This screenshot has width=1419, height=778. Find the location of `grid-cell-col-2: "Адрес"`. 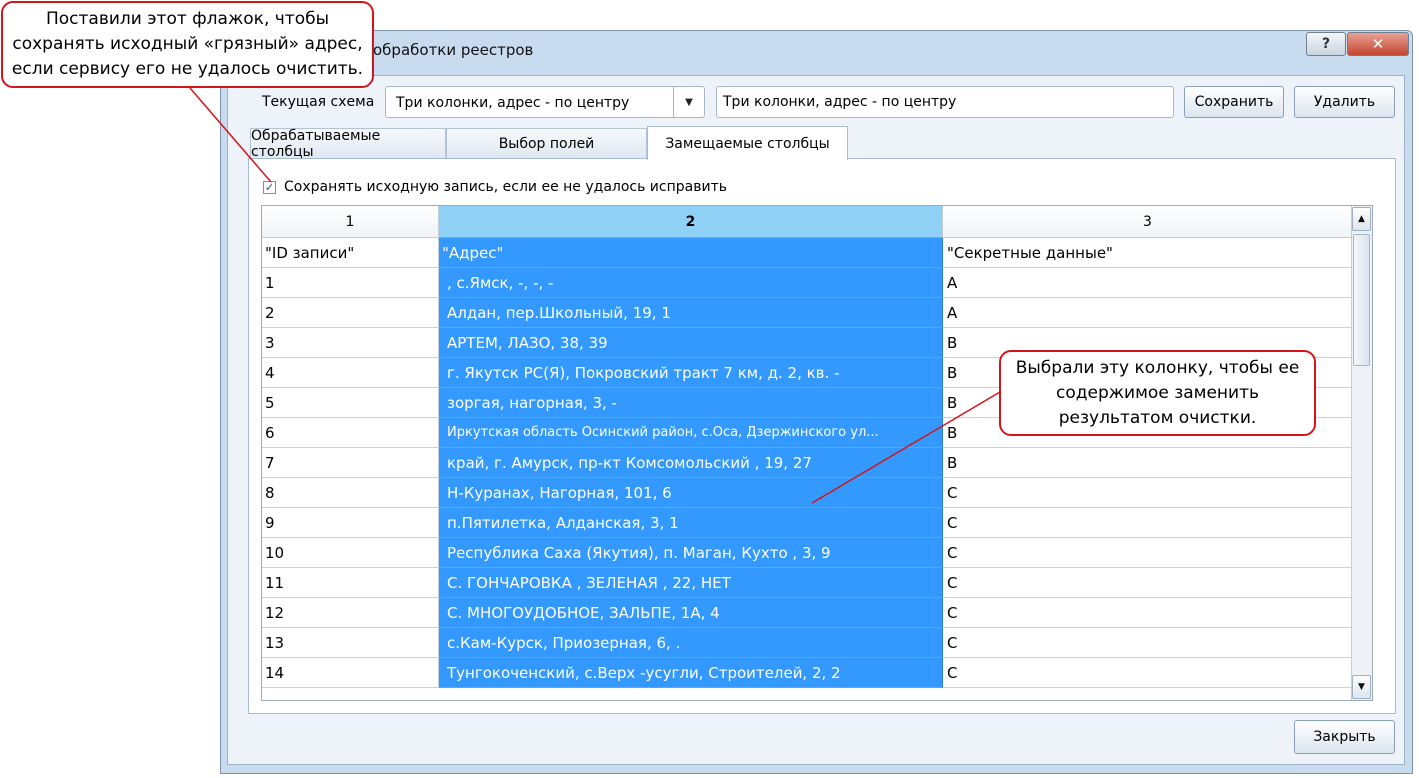

grid-cell-col-2: "Адрес" is located at coordinates (691, 253).